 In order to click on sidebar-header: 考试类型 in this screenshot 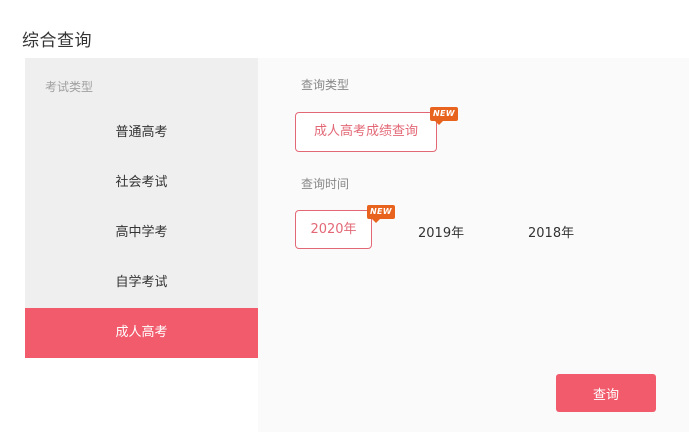, I will do `click(69, 87)`.